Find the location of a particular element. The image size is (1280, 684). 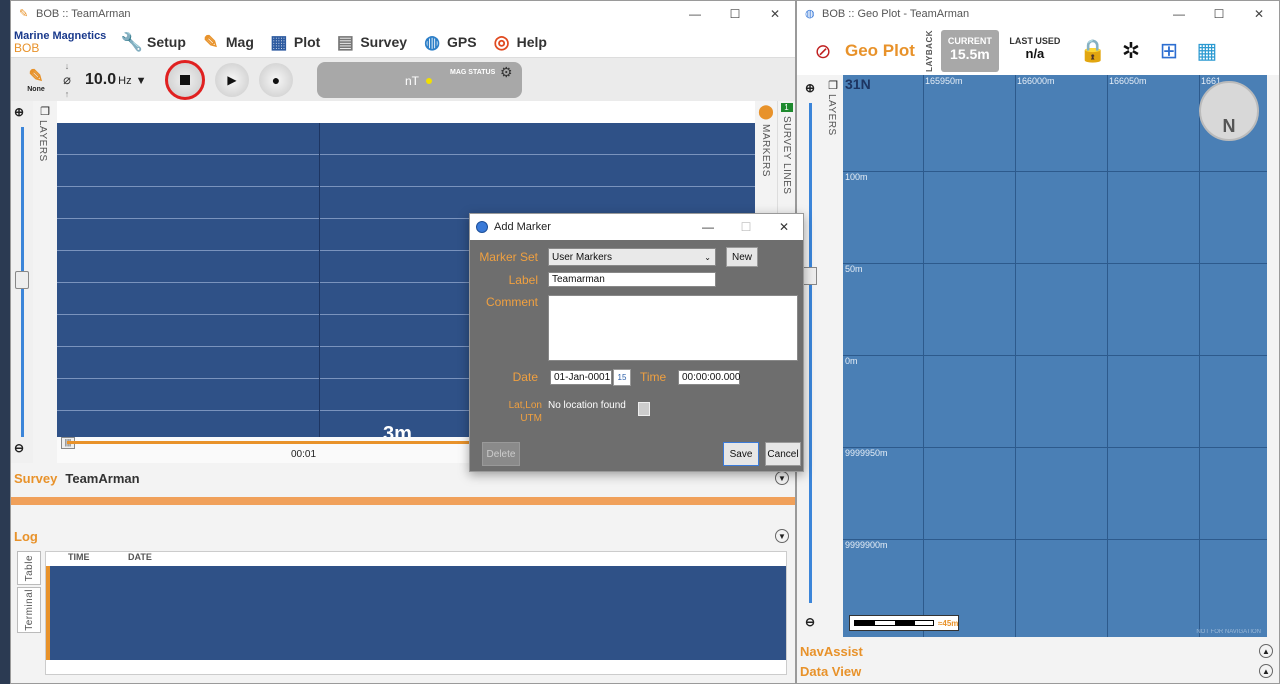

geo-zoom-slider-track is located at coordinates (810, 353).